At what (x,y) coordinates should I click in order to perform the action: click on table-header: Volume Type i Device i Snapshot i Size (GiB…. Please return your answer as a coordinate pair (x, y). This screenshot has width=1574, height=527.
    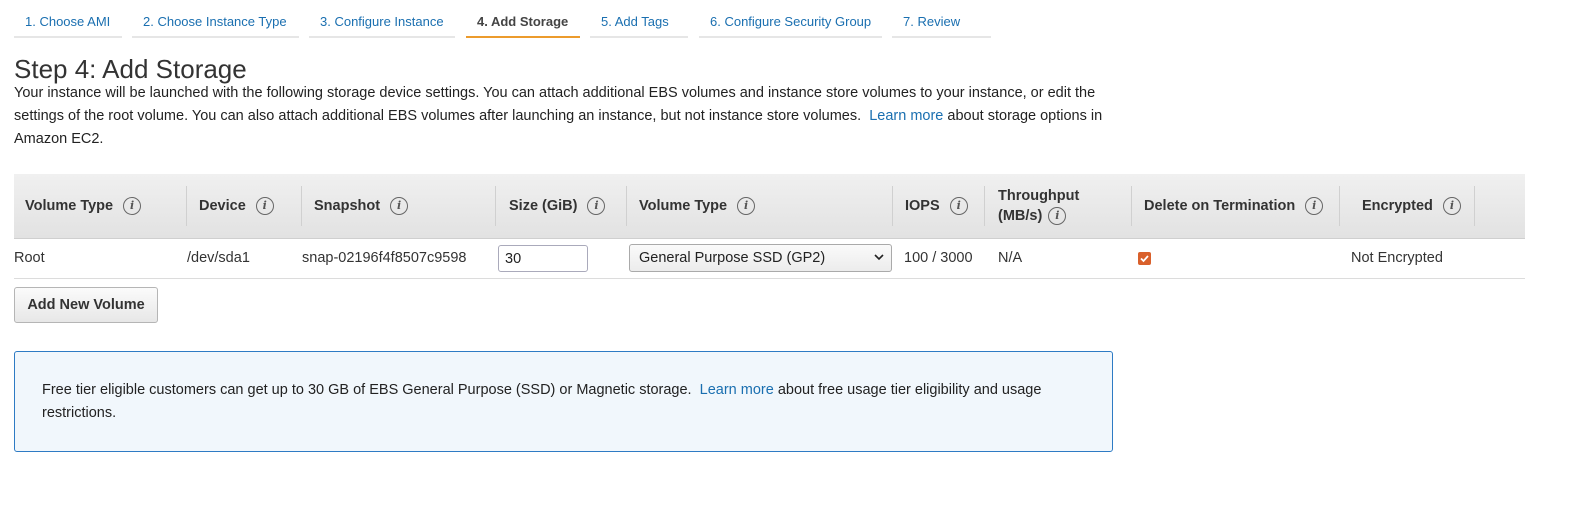
    Looking at the image, I should click on (769, 206).